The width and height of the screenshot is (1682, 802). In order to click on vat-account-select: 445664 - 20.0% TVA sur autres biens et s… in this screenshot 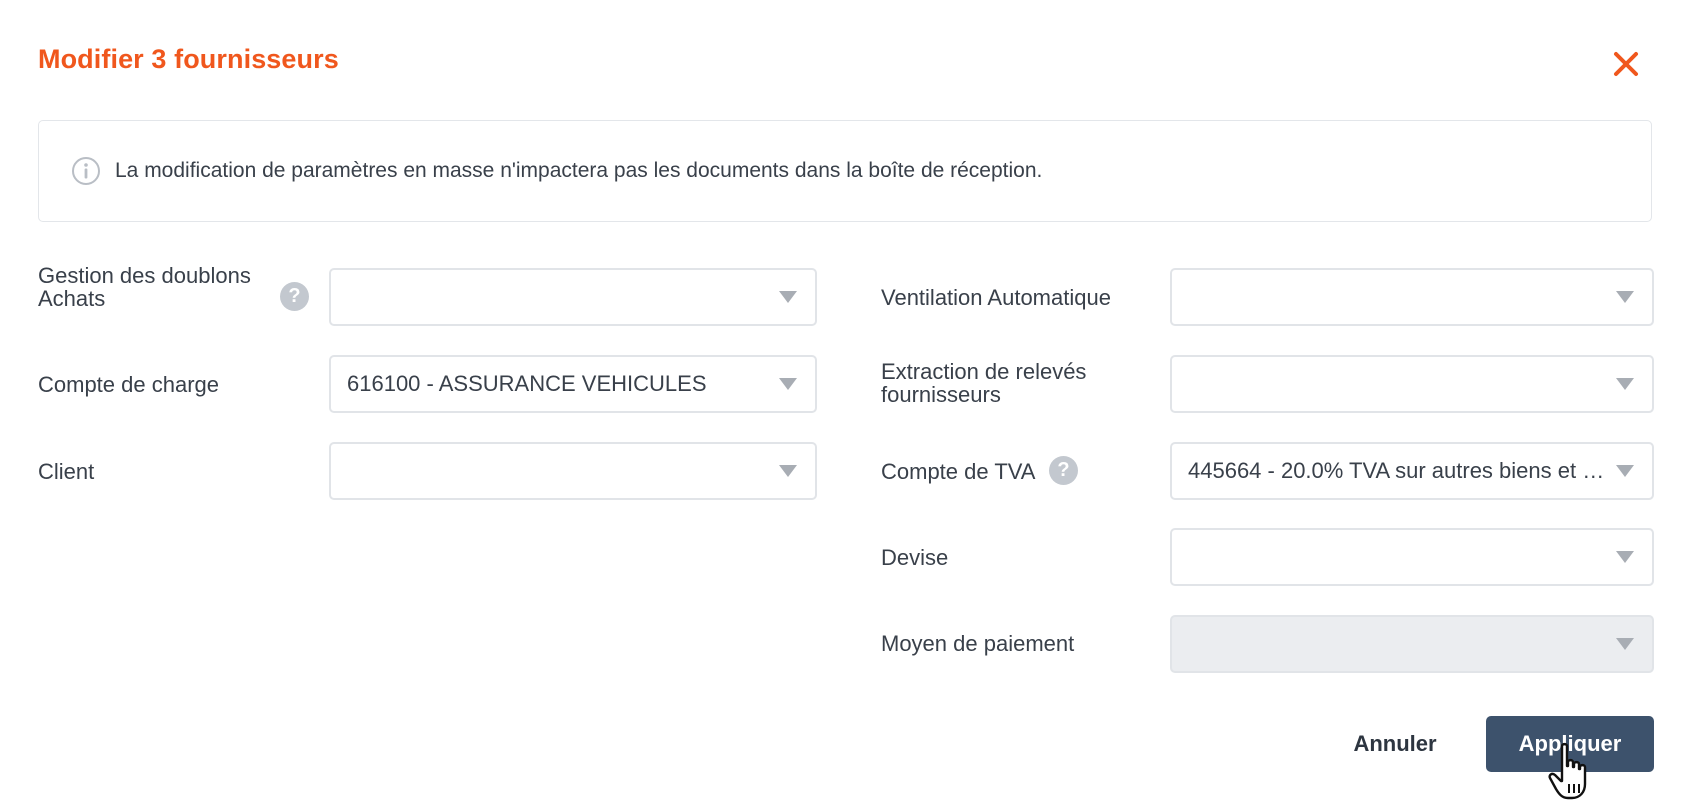, I will do `click(1412, 471)`.